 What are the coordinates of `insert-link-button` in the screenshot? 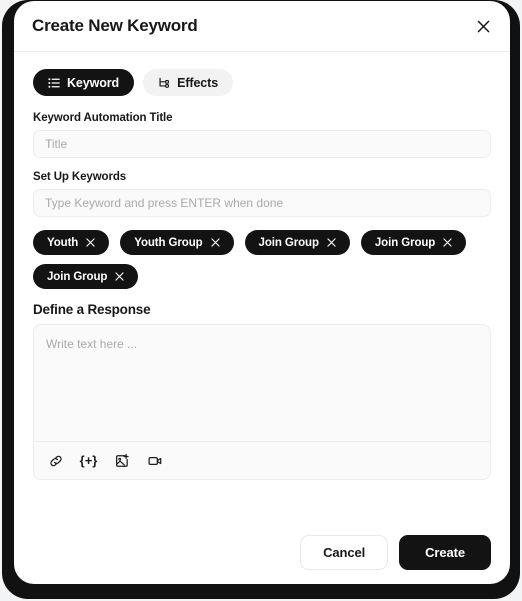 It's located at (55, 460).